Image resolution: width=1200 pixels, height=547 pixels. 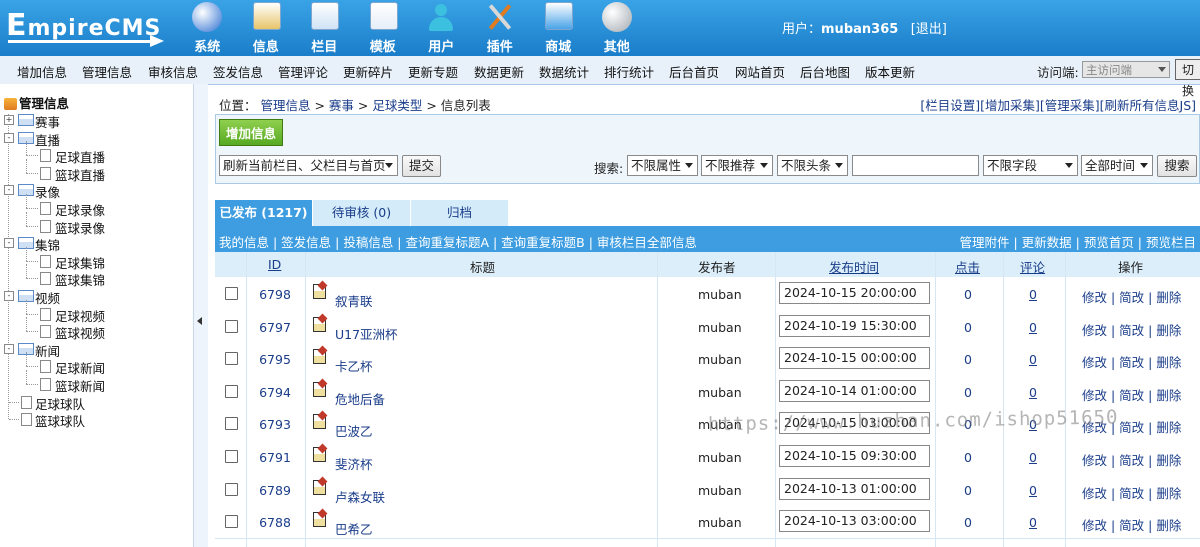 What do you see at coordinates (80, 279) in the screenshot?
I see `tree-item: 篮球集锦` at bounding box center [80, 279].